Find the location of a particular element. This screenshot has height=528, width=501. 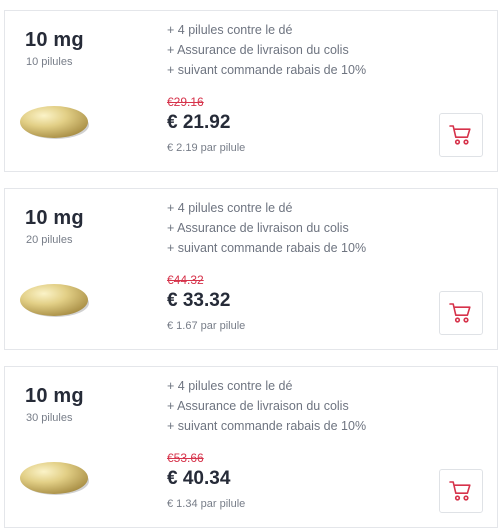

quantity-label: 30 pilules is located at coordinates (49, 418).